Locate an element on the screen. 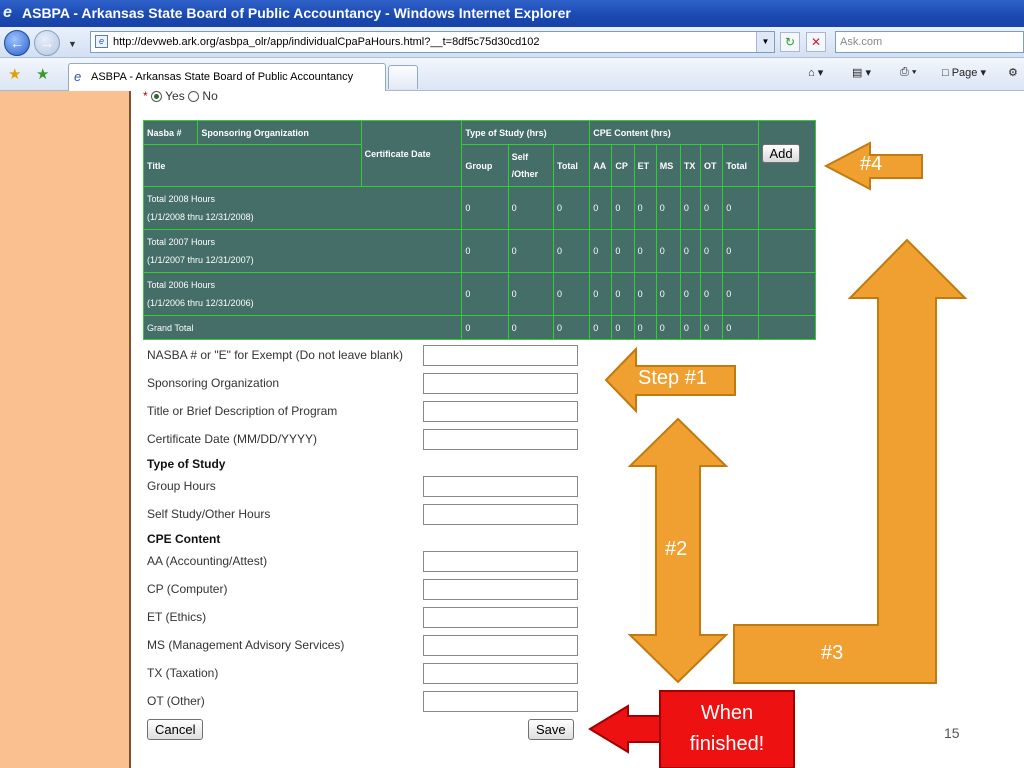 Image resolution: width=1024 pixels, height=768 pixels. feeds-icon: ▤ ▾ is located at coordinates (861, 72).